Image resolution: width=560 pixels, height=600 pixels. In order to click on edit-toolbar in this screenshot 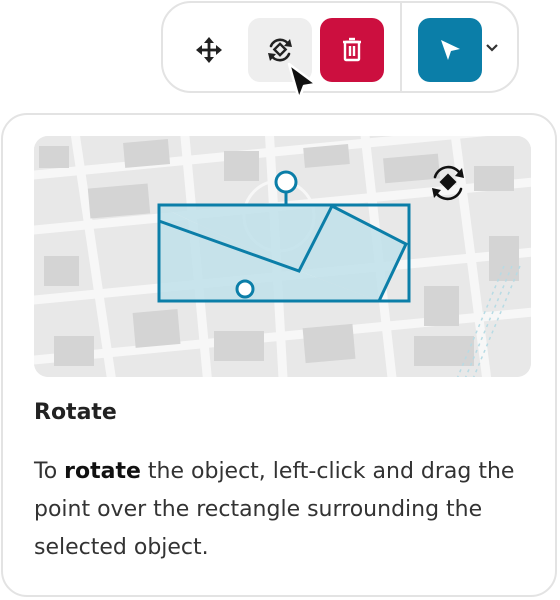, I will do `click(340, 47)`.